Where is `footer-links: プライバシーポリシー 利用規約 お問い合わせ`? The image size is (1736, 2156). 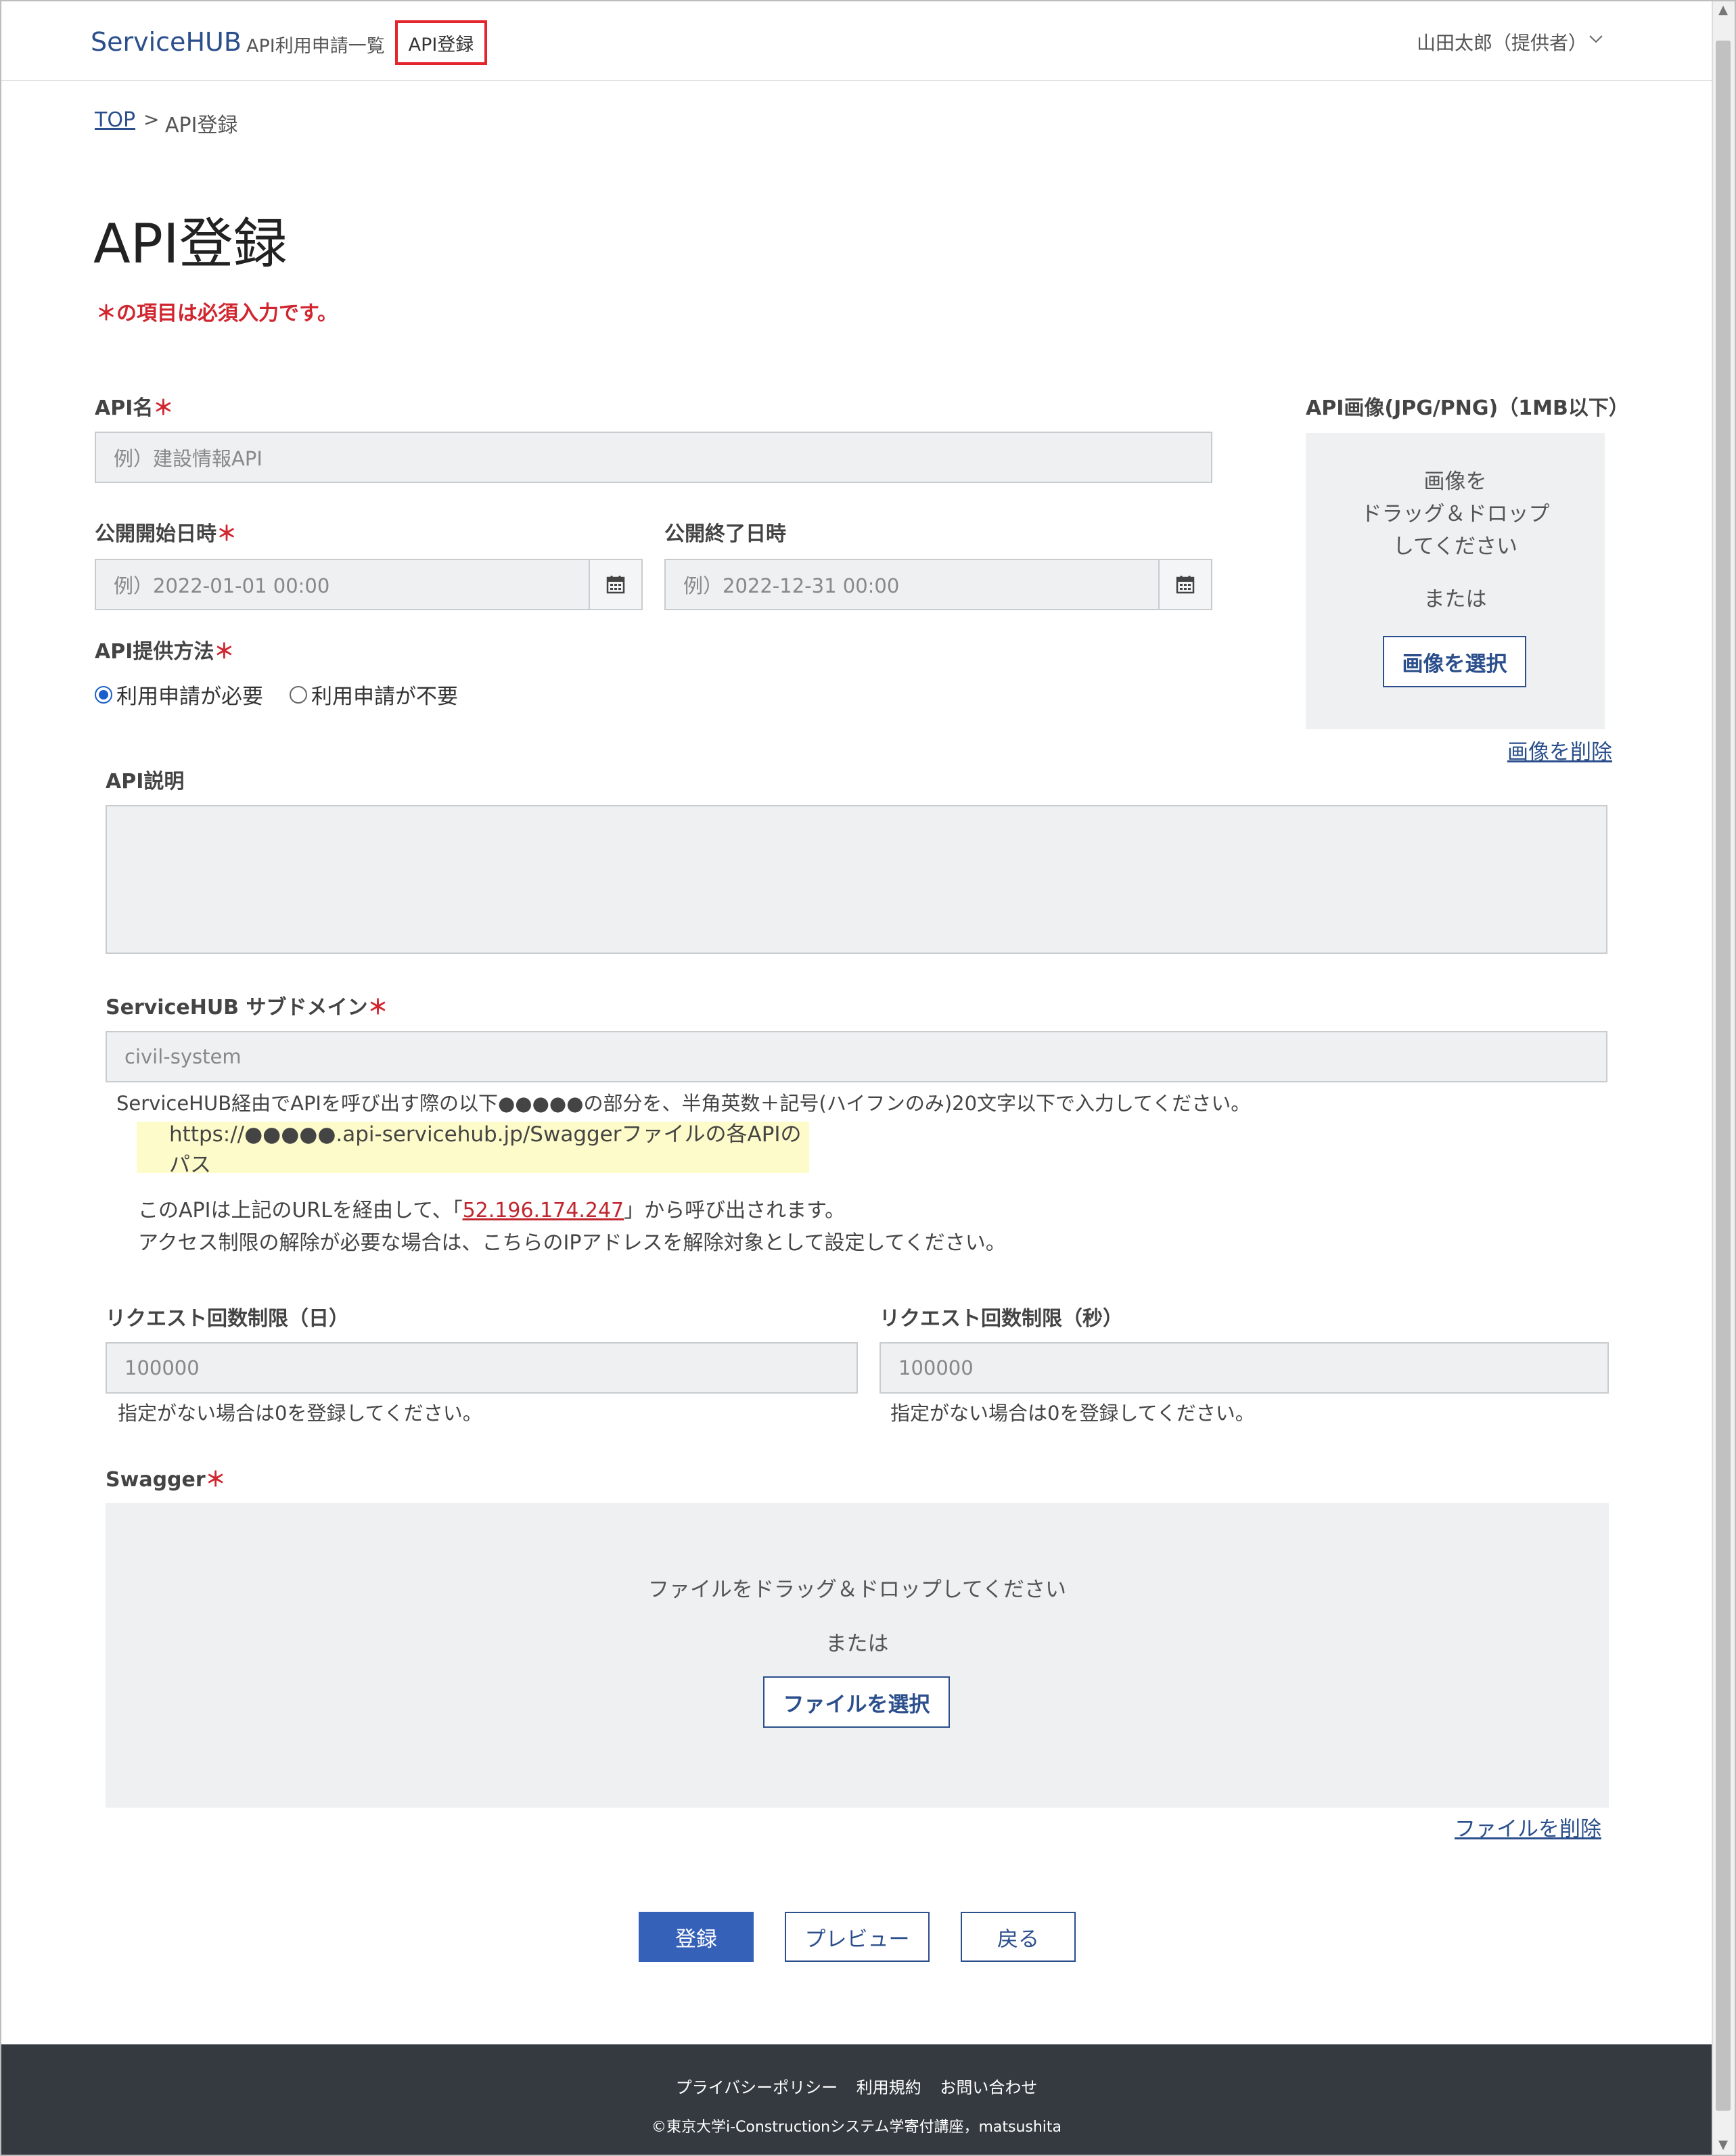 footer-links: プライバシーポリシー 利用規約 お問い合わせ is located at coordinates (856, 2086).